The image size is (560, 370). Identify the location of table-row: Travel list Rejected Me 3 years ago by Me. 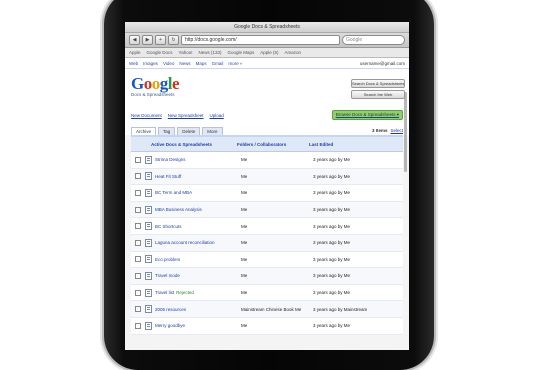
(267, 293).